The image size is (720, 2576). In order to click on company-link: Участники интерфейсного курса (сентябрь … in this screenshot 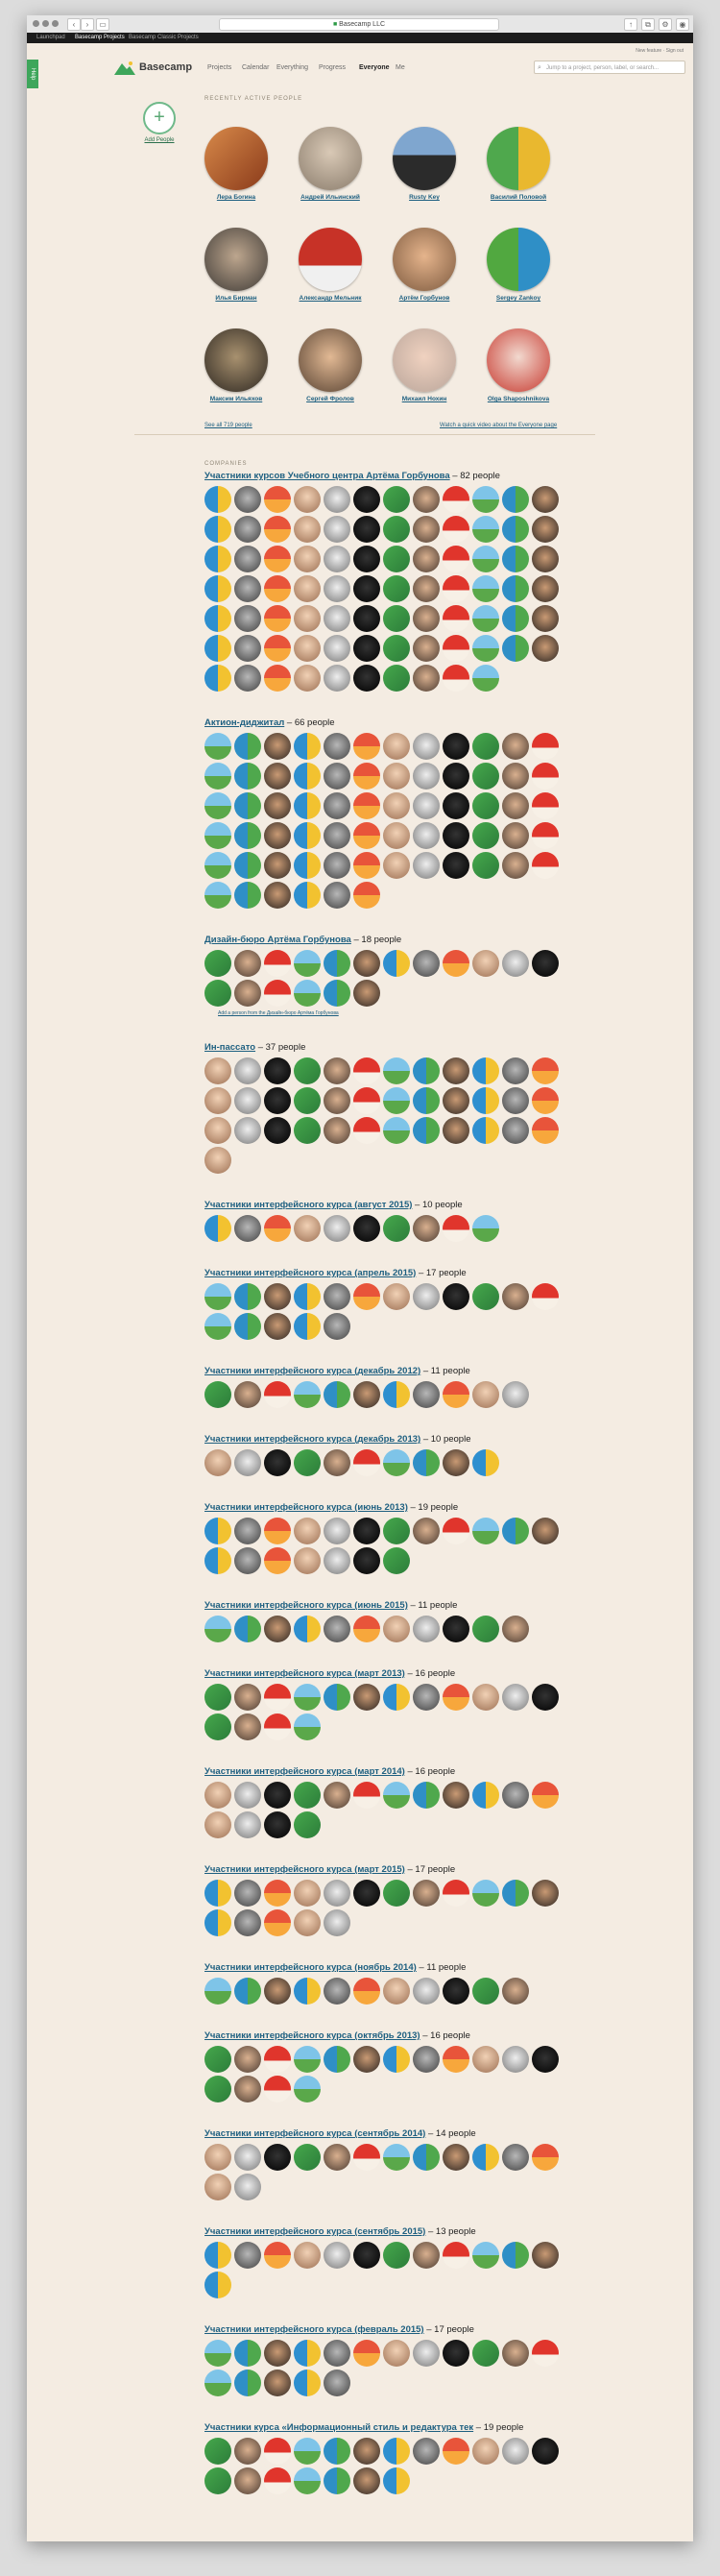, I will do `click(314, 2134)`.